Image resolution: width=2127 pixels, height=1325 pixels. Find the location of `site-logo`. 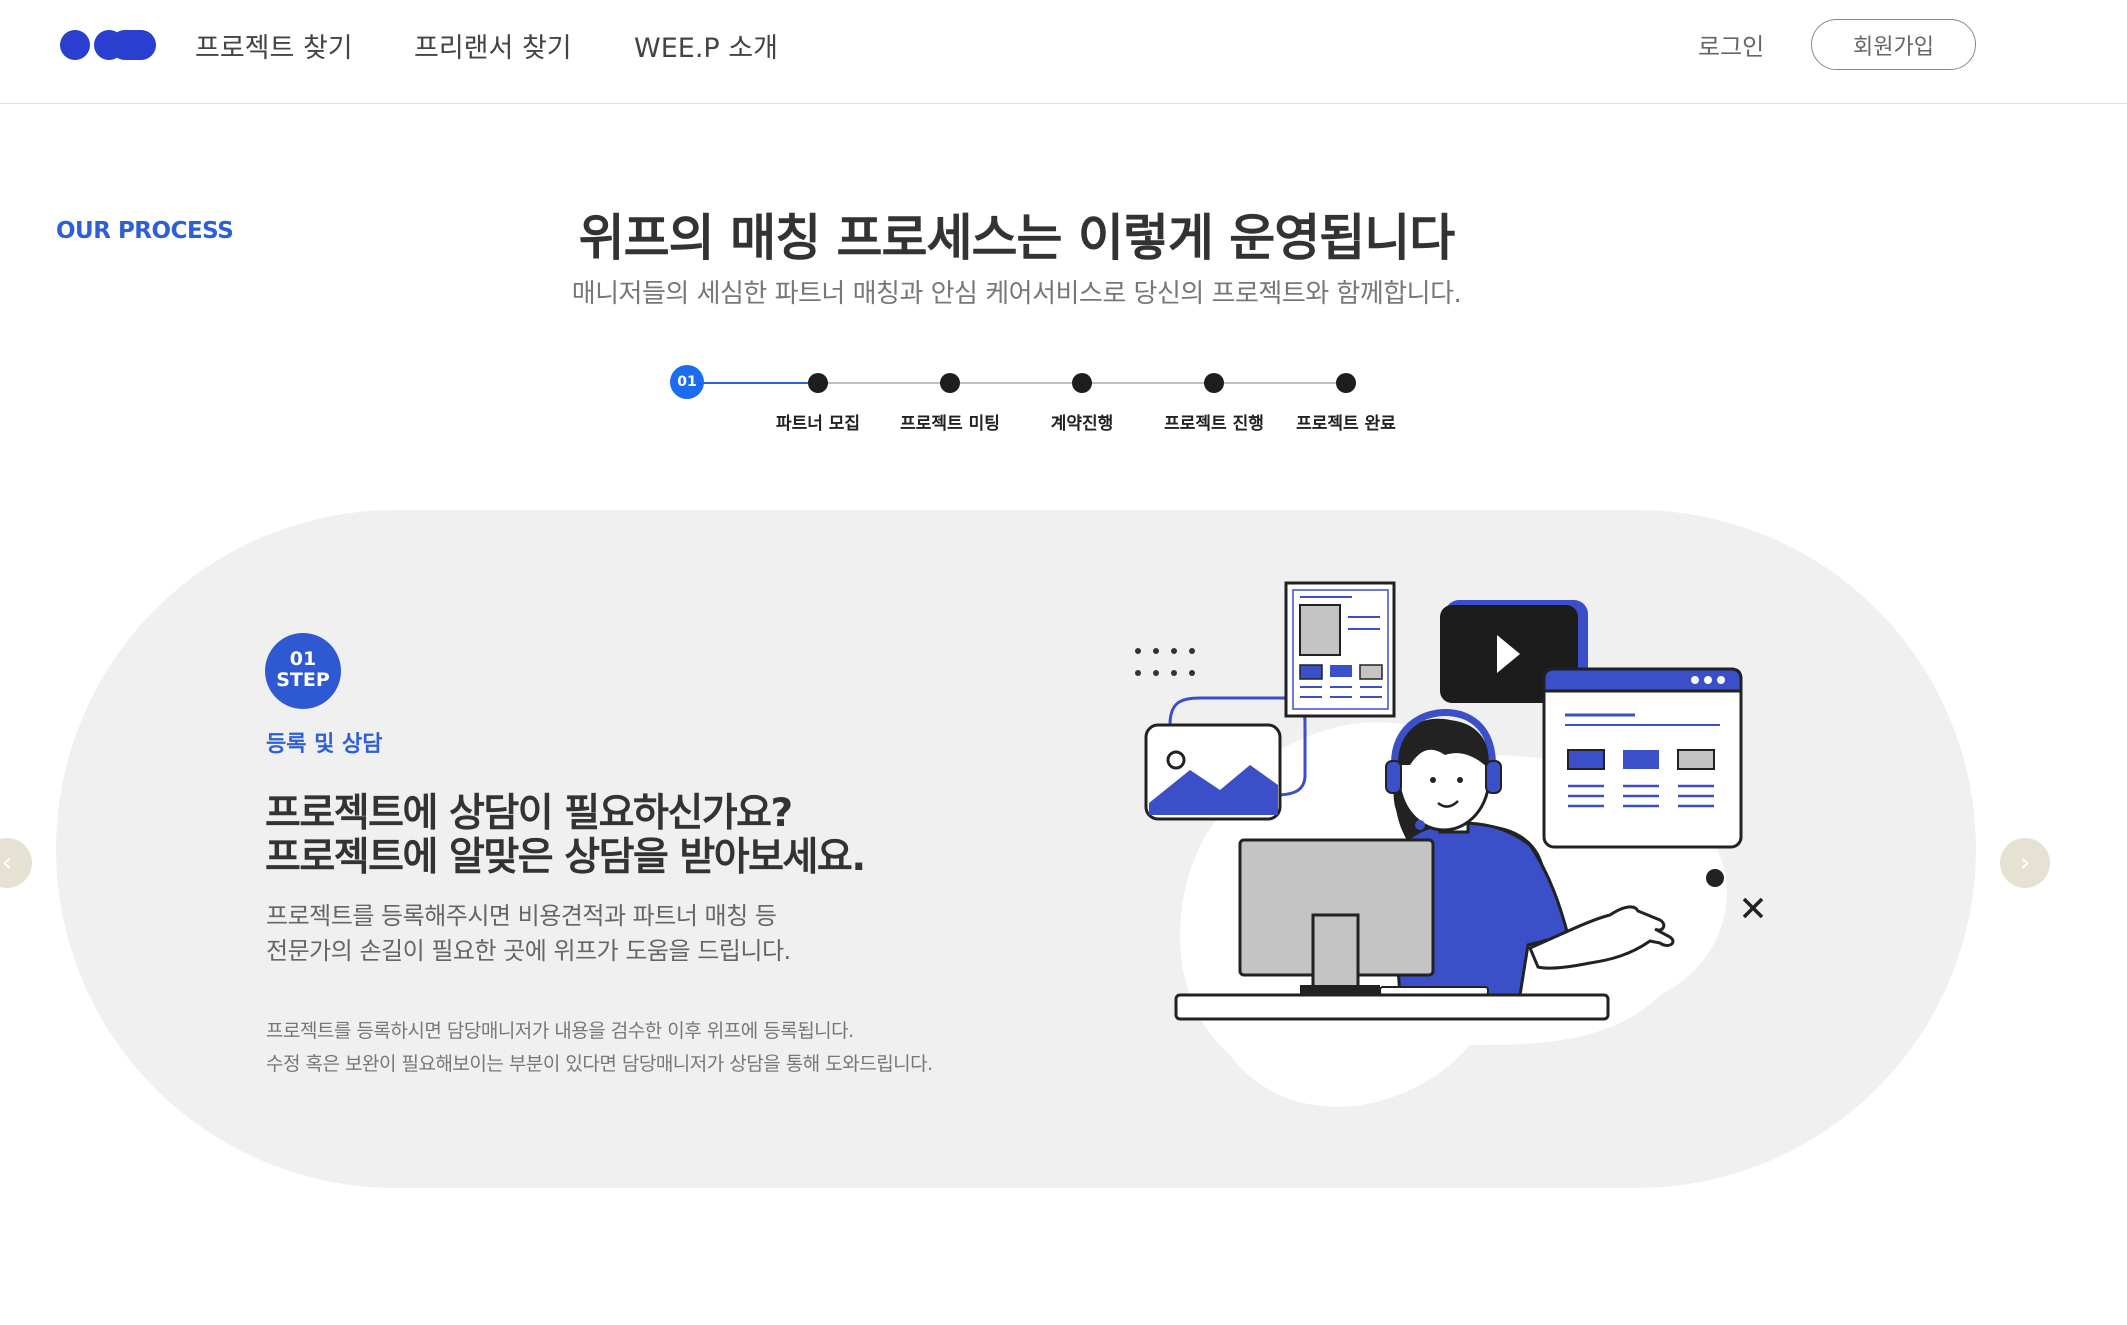

site-logo is located at coordinates (108, 44).